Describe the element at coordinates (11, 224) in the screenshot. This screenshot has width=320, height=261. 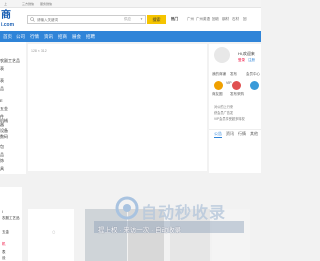
I see `bottom-category-list: I 农副工艺品 五金 机 表 设` at that location.